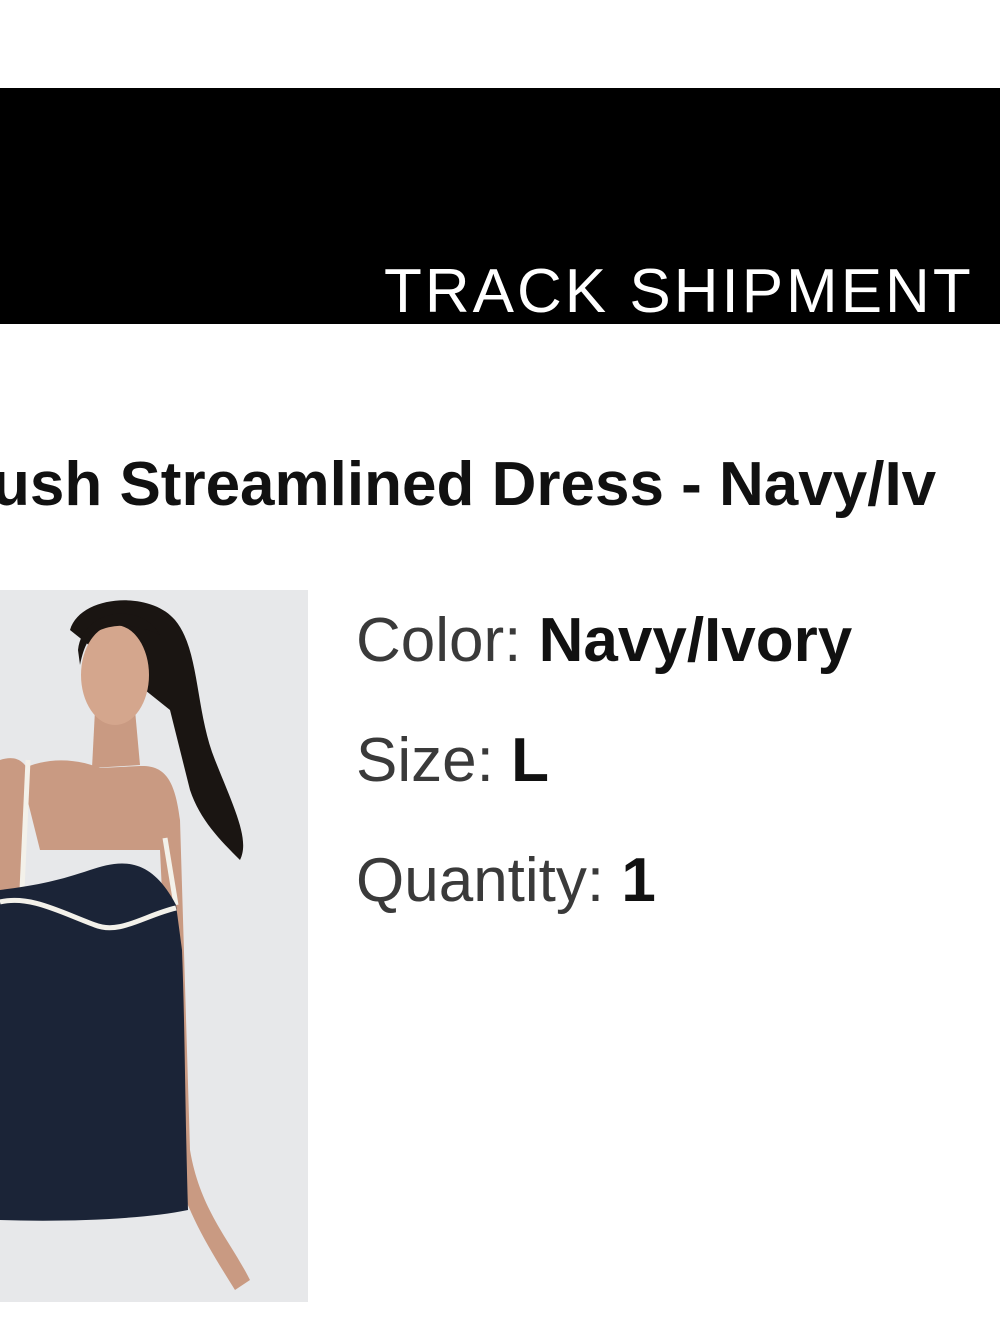 The width and height of the screenshot is (1000, 1333). I want to click on quantity-label: Quantity:, so click(489, 880).